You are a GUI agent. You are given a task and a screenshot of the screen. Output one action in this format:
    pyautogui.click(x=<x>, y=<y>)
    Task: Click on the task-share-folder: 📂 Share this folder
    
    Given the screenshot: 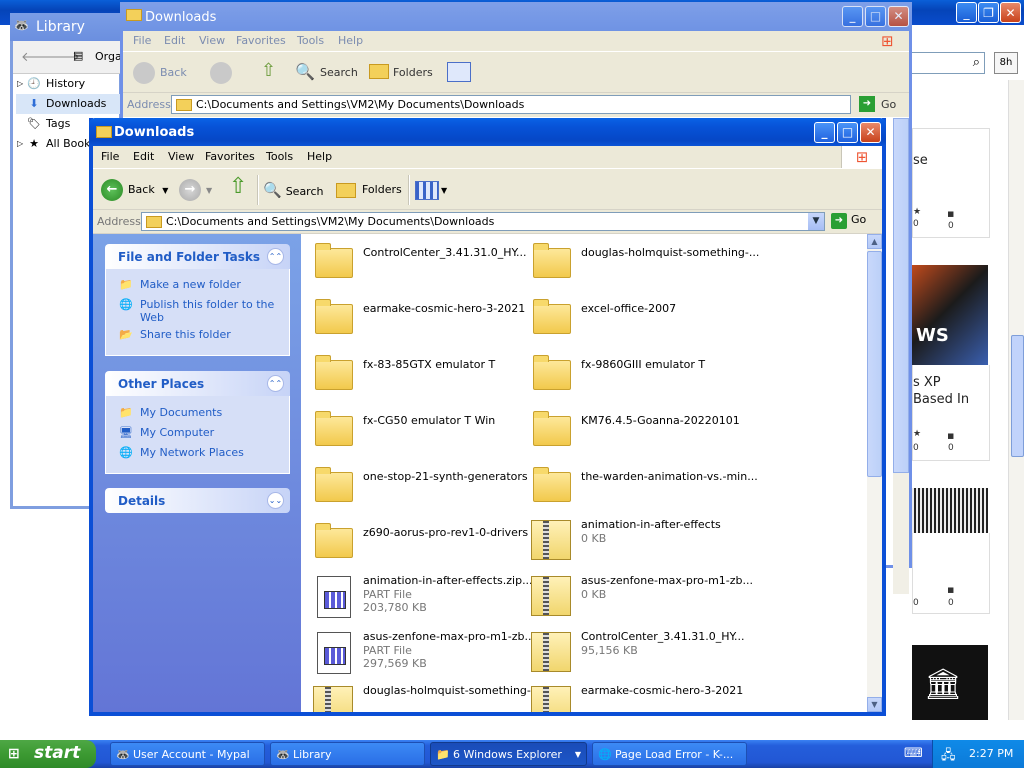 What is the action you would take?
    pyautogui.click(x=174, y=335)
    